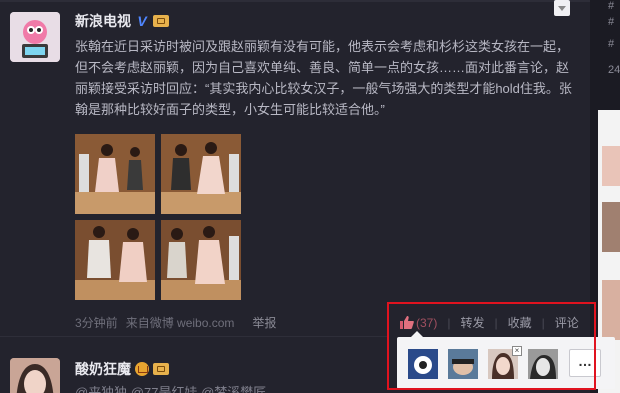 The width and height of the screenshot is (620, 393). I want to click on chevron-down-icon, so click(562, 8).